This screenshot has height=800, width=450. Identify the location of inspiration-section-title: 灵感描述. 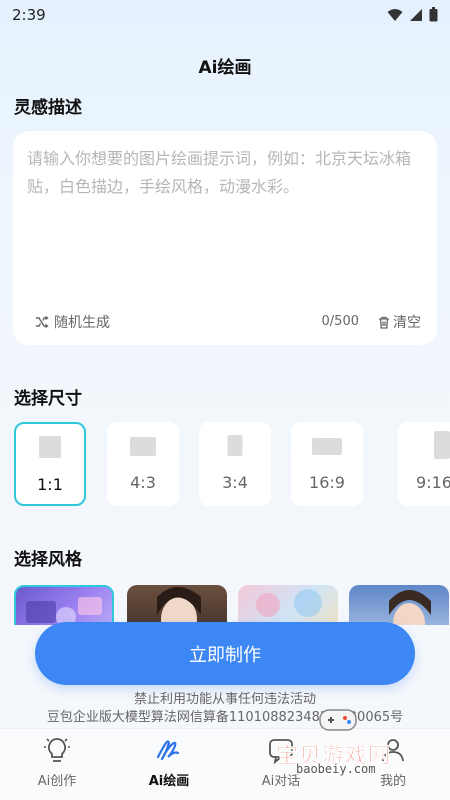
(48, 108).